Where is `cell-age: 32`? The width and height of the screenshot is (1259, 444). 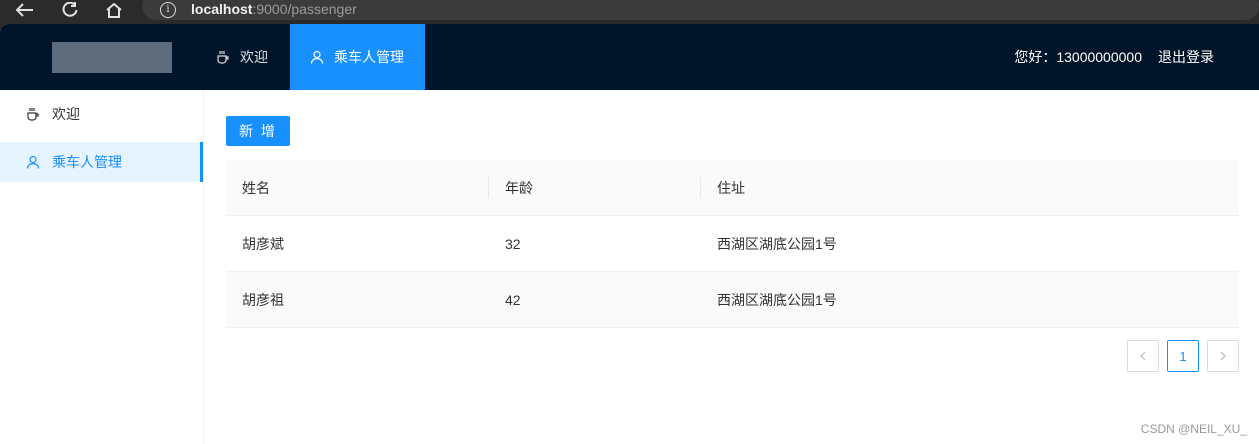
cell-age: 32 is located at coordinates (513, 243).